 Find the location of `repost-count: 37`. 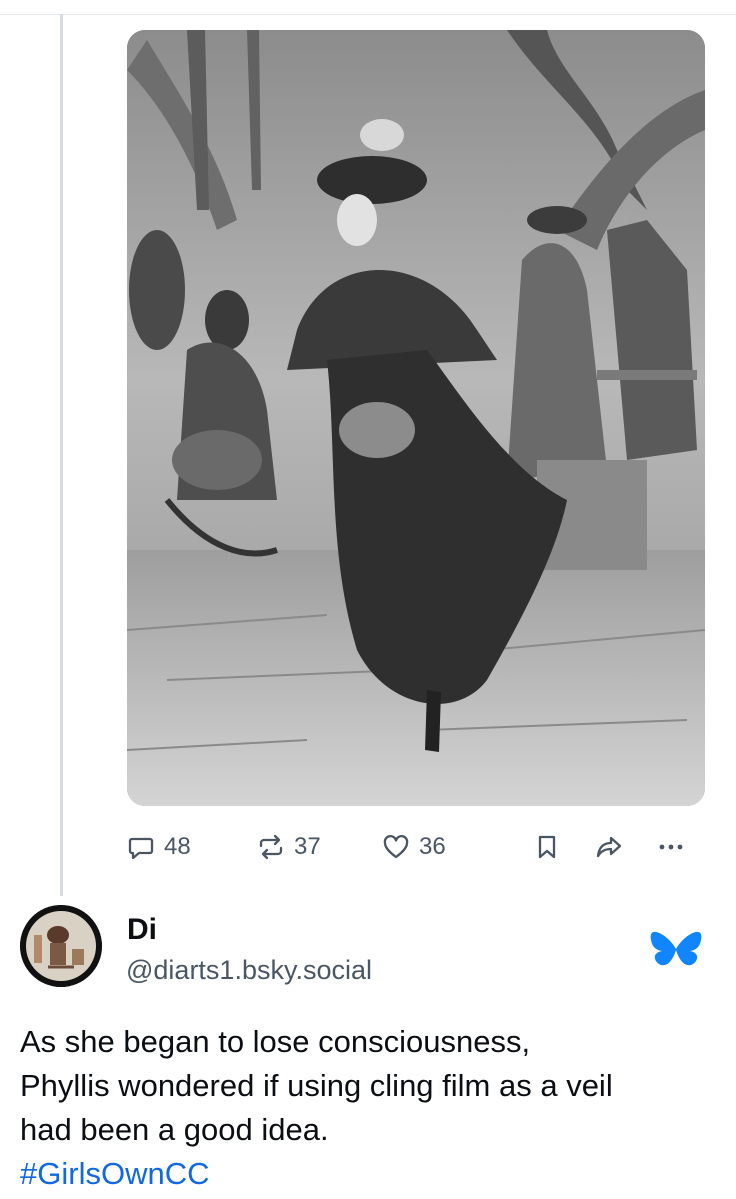

repost-count: 37 is located at coordinates (307, 846).